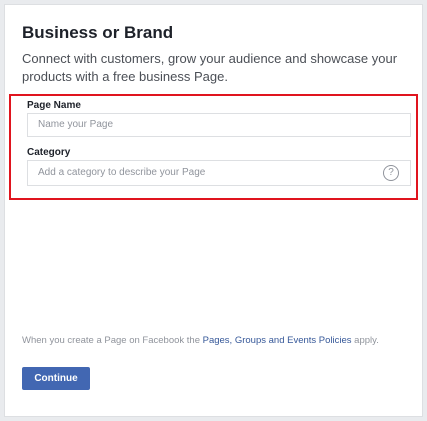 The image size is (427, 421). What do you see at coordinates (54, 105) in the screenshot?
I see `page-name-label: Page Name` at bounding box center [54, 105].